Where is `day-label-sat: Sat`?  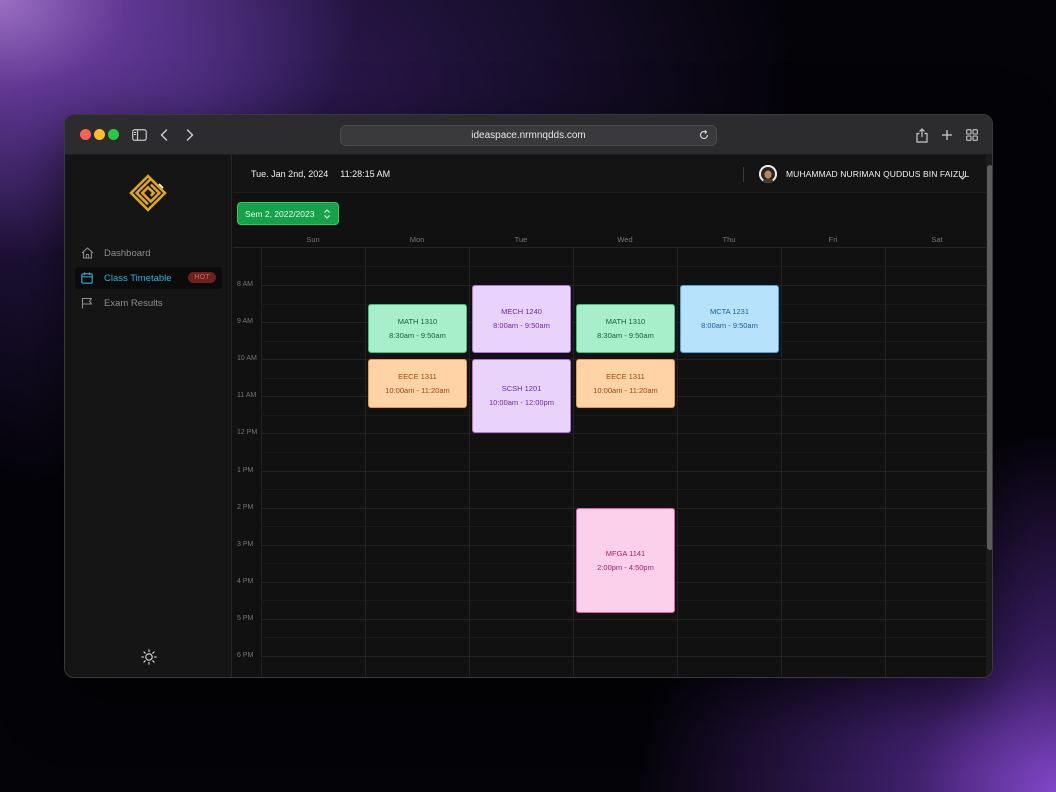
day-label-sat: Sat is located at coordinates (937, 239).